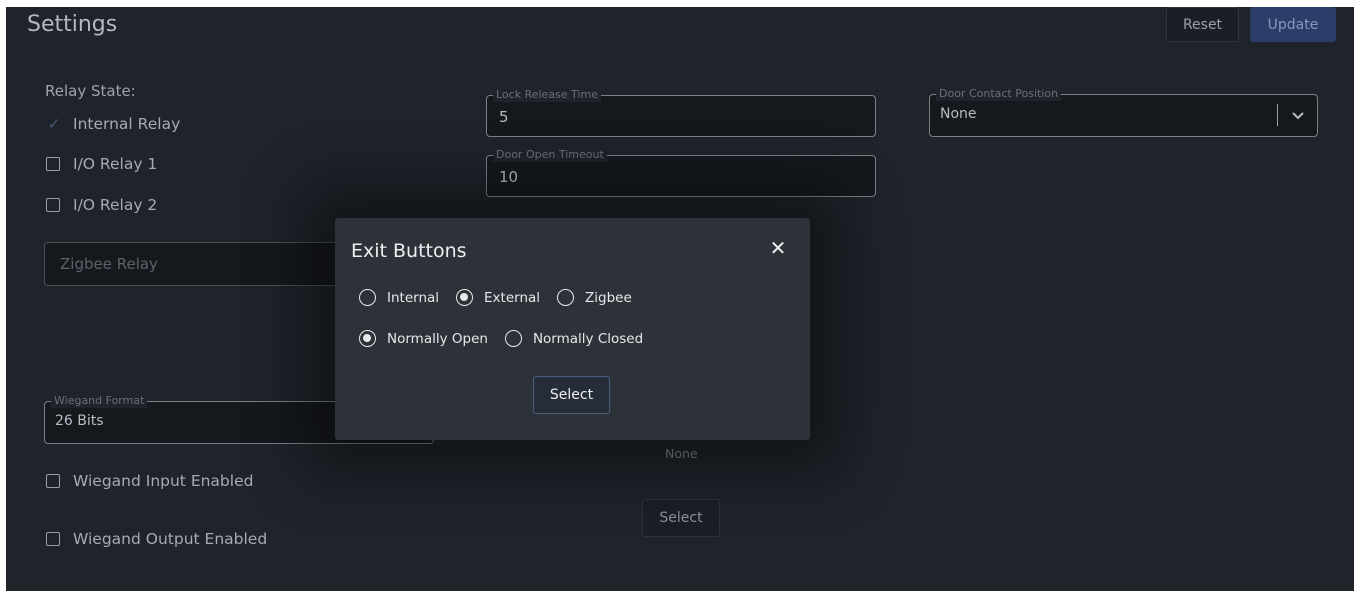  Describe the element at coordinates (409, 251) in the screenshot. I see `modal-title: Exit Buttons` at that location.